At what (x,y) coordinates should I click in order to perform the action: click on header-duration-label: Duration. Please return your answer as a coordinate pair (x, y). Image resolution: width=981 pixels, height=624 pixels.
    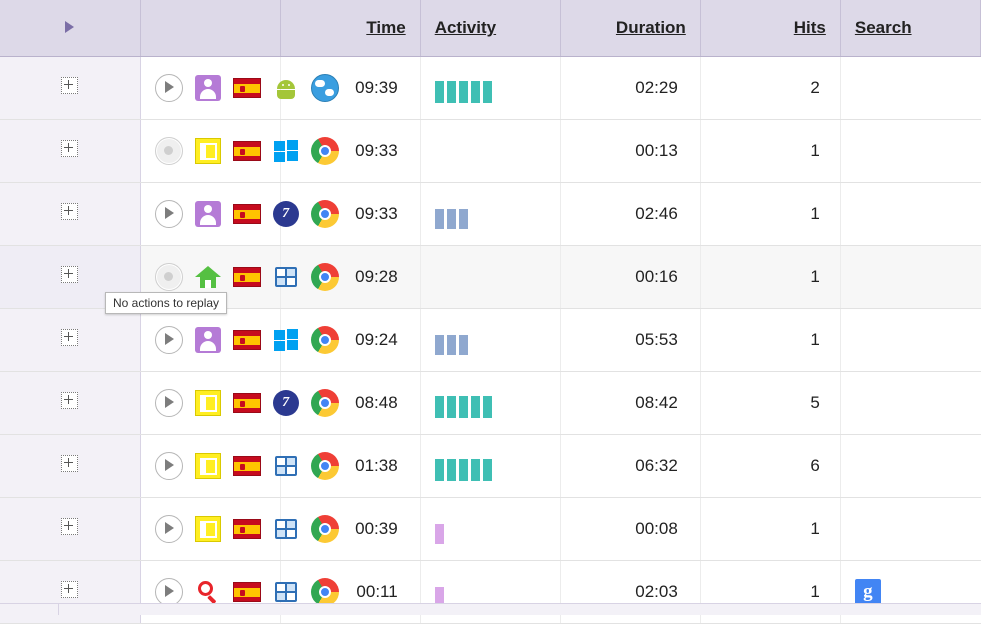
    Looking at the image, I should click on (651, 27).